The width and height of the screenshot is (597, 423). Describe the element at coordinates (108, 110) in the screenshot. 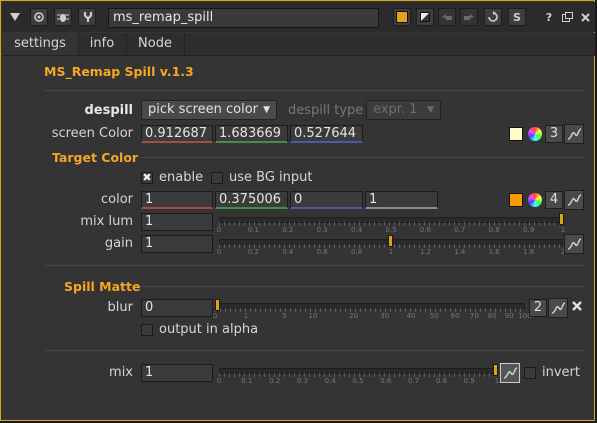

I see `despill-label: despill` at that location.